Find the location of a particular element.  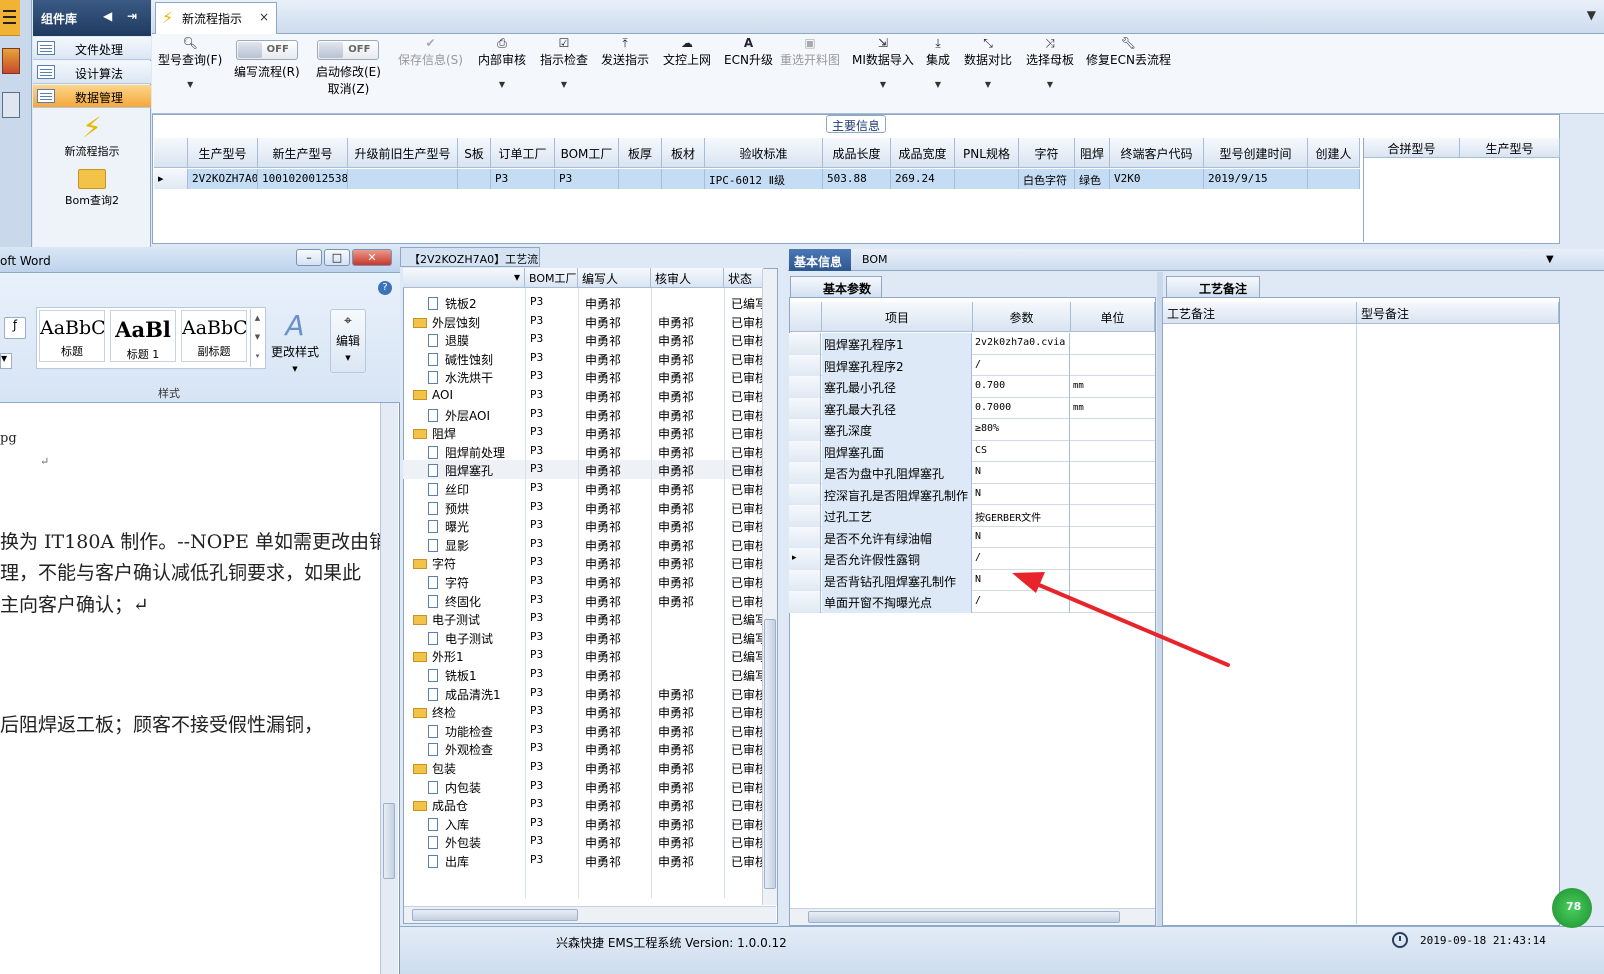

comp-item-design: 设计算法 is located at coordinates (92, 72).